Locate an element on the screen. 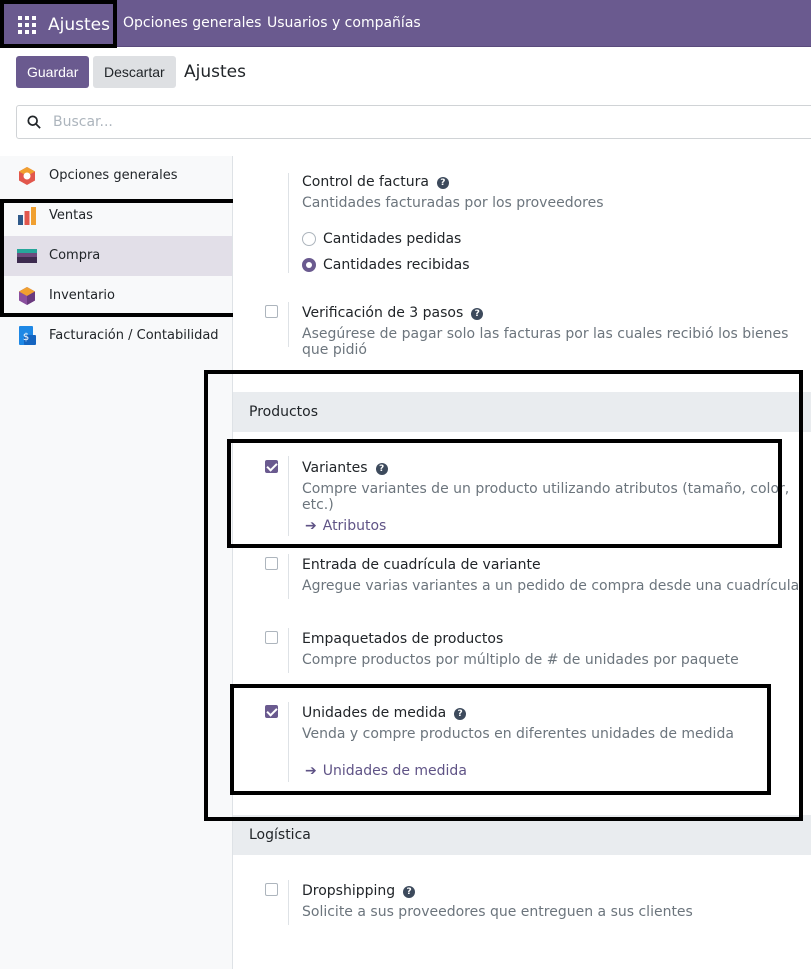 Image resolution: width=811 pixels, height=969 pixels. product-packagings-title: Empaquetados de productos is located at coordinates (403, 639).